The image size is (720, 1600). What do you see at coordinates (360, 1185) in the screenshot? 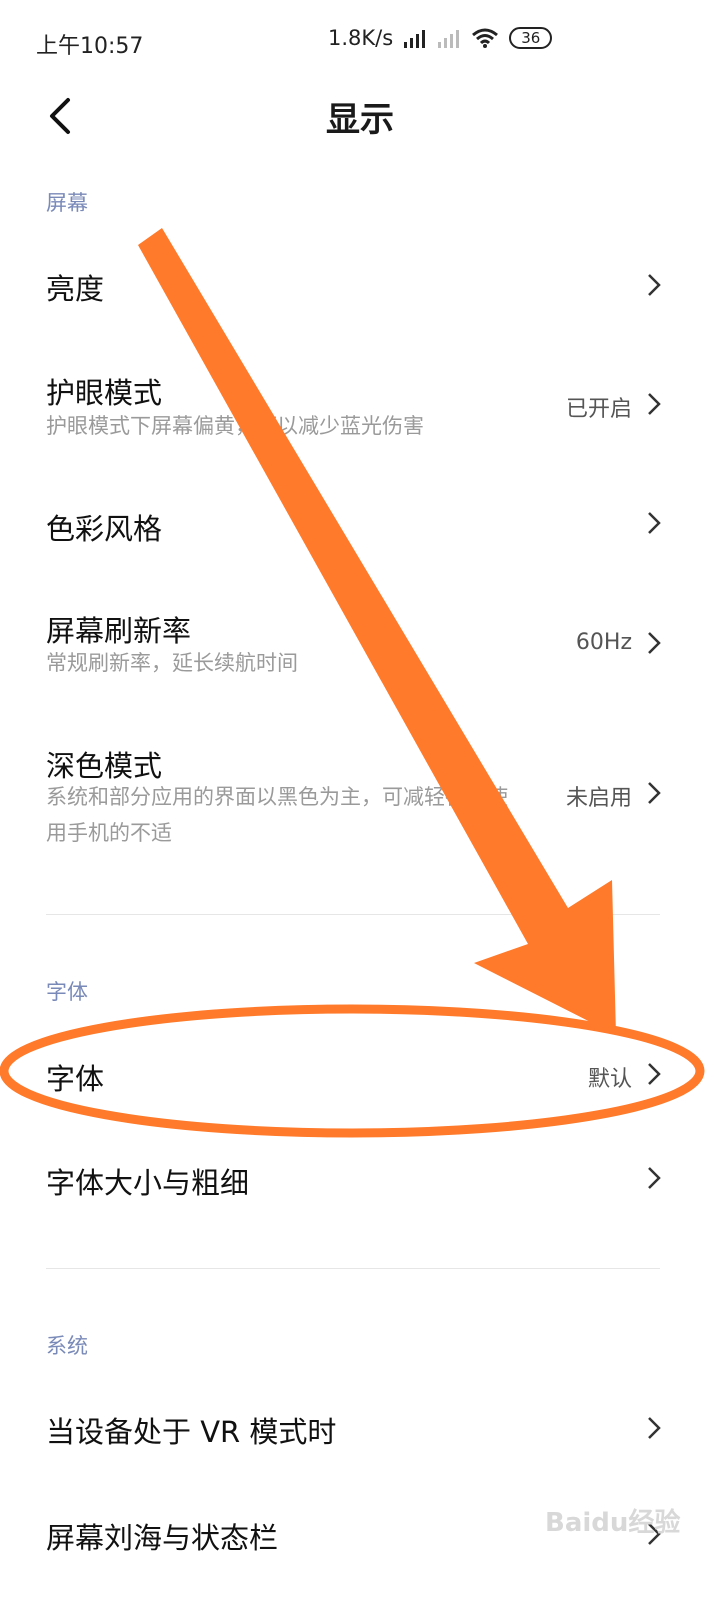
I see `setting-font-size: 字体大小与粗细` at bounding box center [360, 1185].